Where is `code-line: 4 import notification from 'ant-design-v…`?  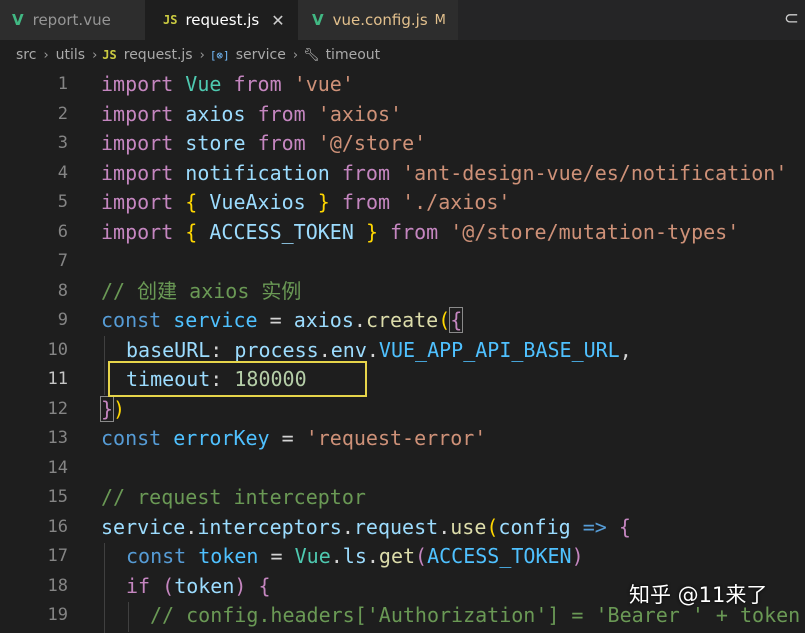 code-line: 4 import notification from 'ant-design-v… is located at coordinates (402, 174).